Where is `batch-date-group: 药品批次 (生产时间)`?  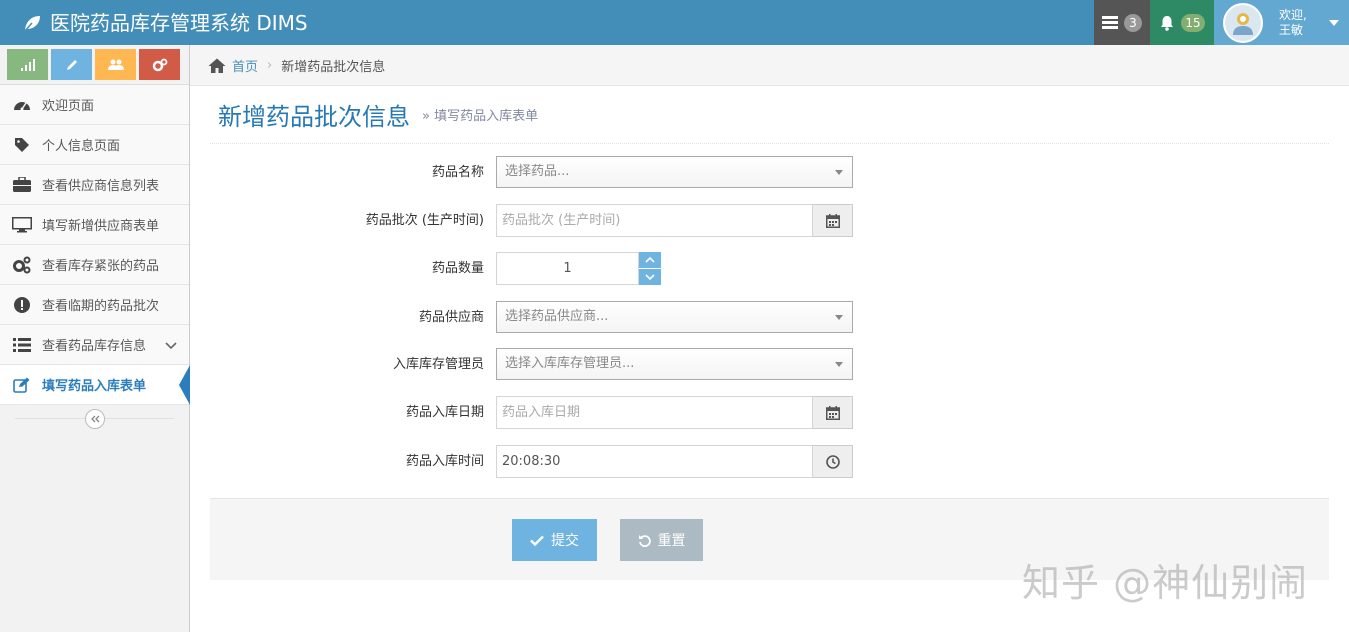
batch-date-group: 药品批次 (生产时间) is located at coordinates (674, 220).